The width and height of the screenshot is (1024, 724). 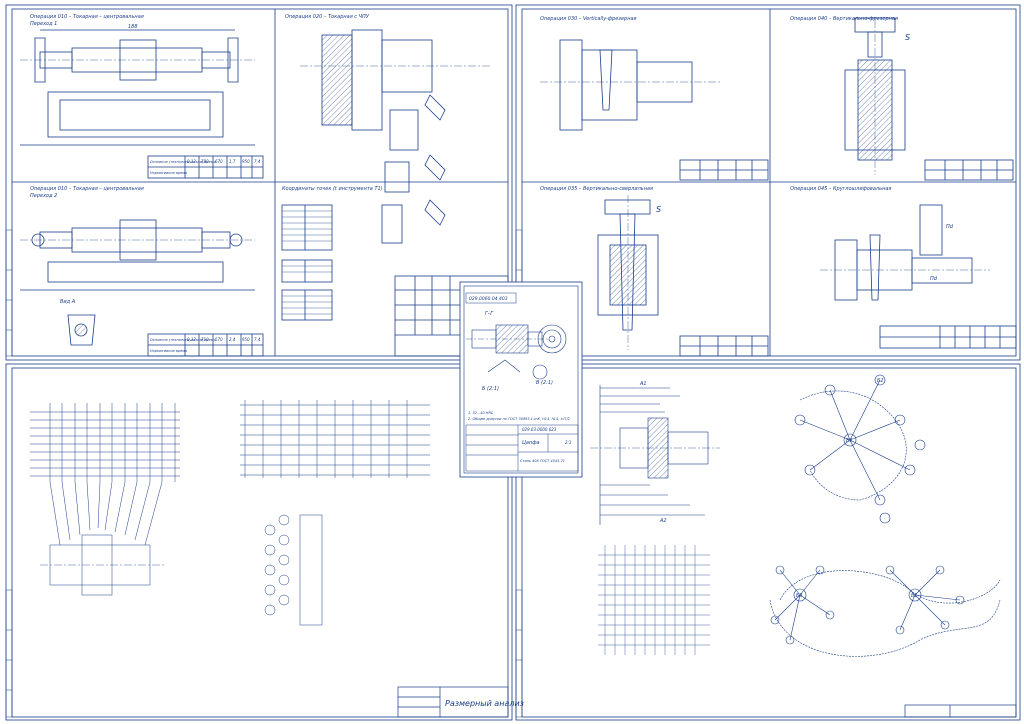 I want to click on dimension-graph-top: Б1 Б2, so click(x=860, y=449).